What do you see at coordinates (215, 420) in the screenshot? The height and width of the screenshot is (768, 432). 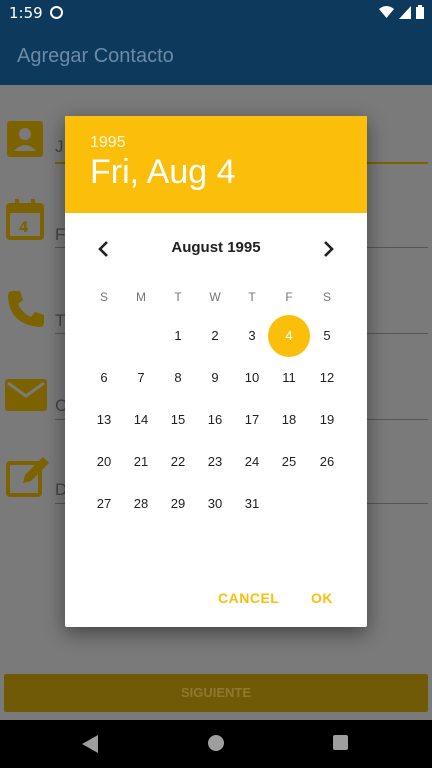 I see `day-cell: 16` at bounding box center [215, 420].